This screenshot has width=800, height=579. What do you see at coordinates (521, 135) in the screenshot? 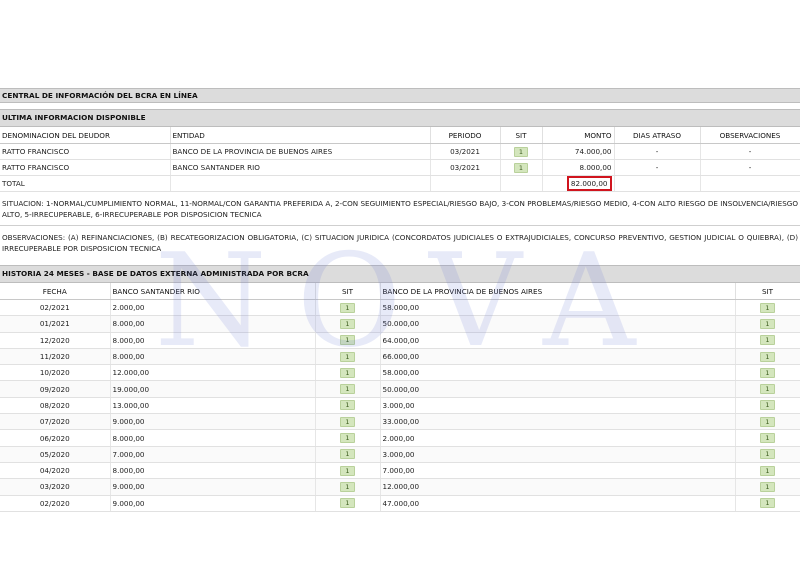
I see `col-sit: SIT` at bounding box center [521, 135].